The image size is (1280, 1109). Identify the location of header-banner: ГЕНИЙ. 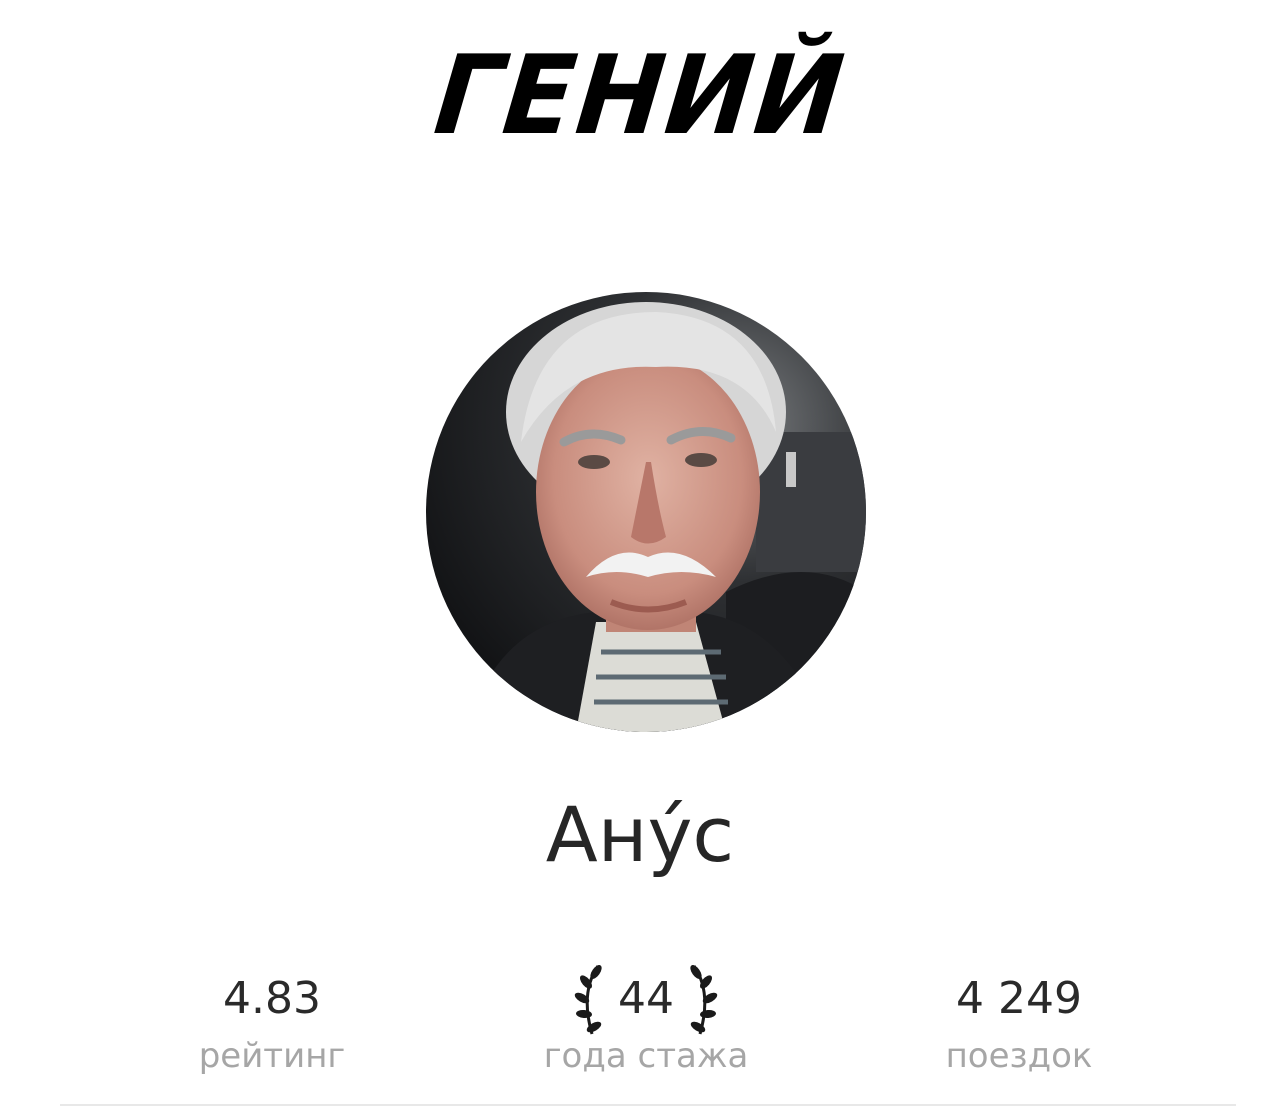
(640, 95).